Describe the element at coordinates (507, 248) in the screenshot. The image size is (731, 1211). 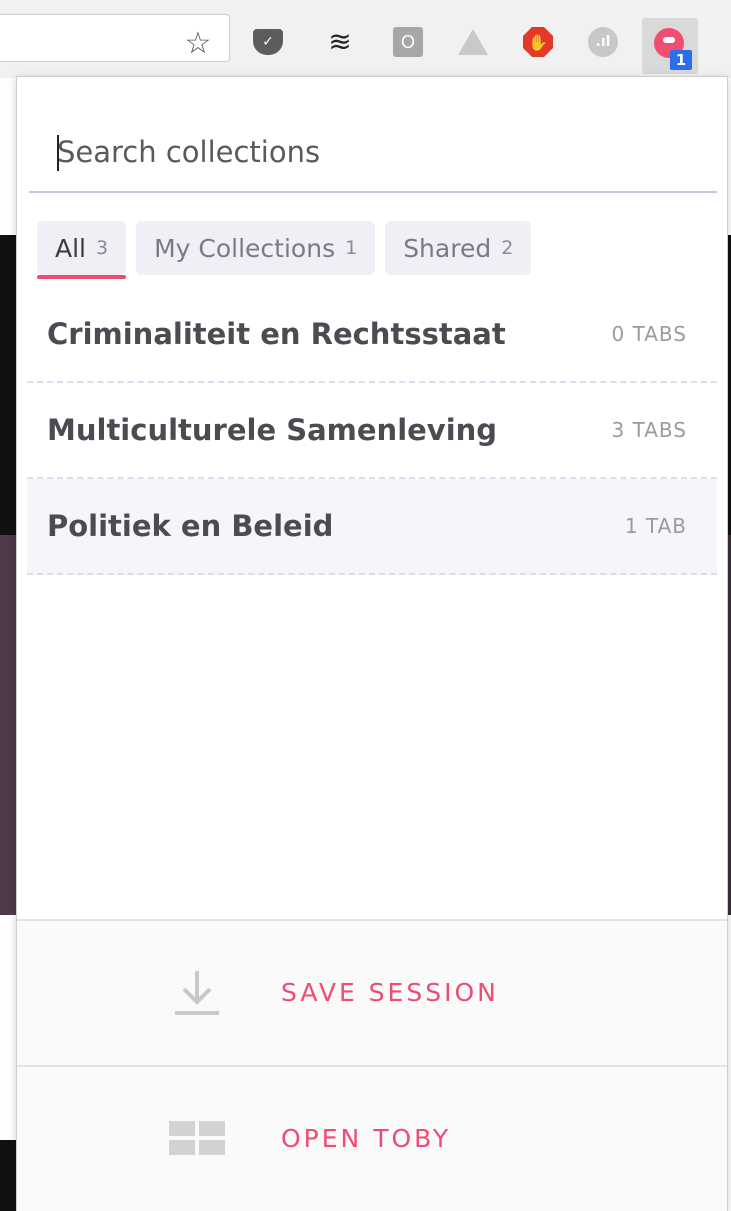
I see `tab-count: 2` at that location.